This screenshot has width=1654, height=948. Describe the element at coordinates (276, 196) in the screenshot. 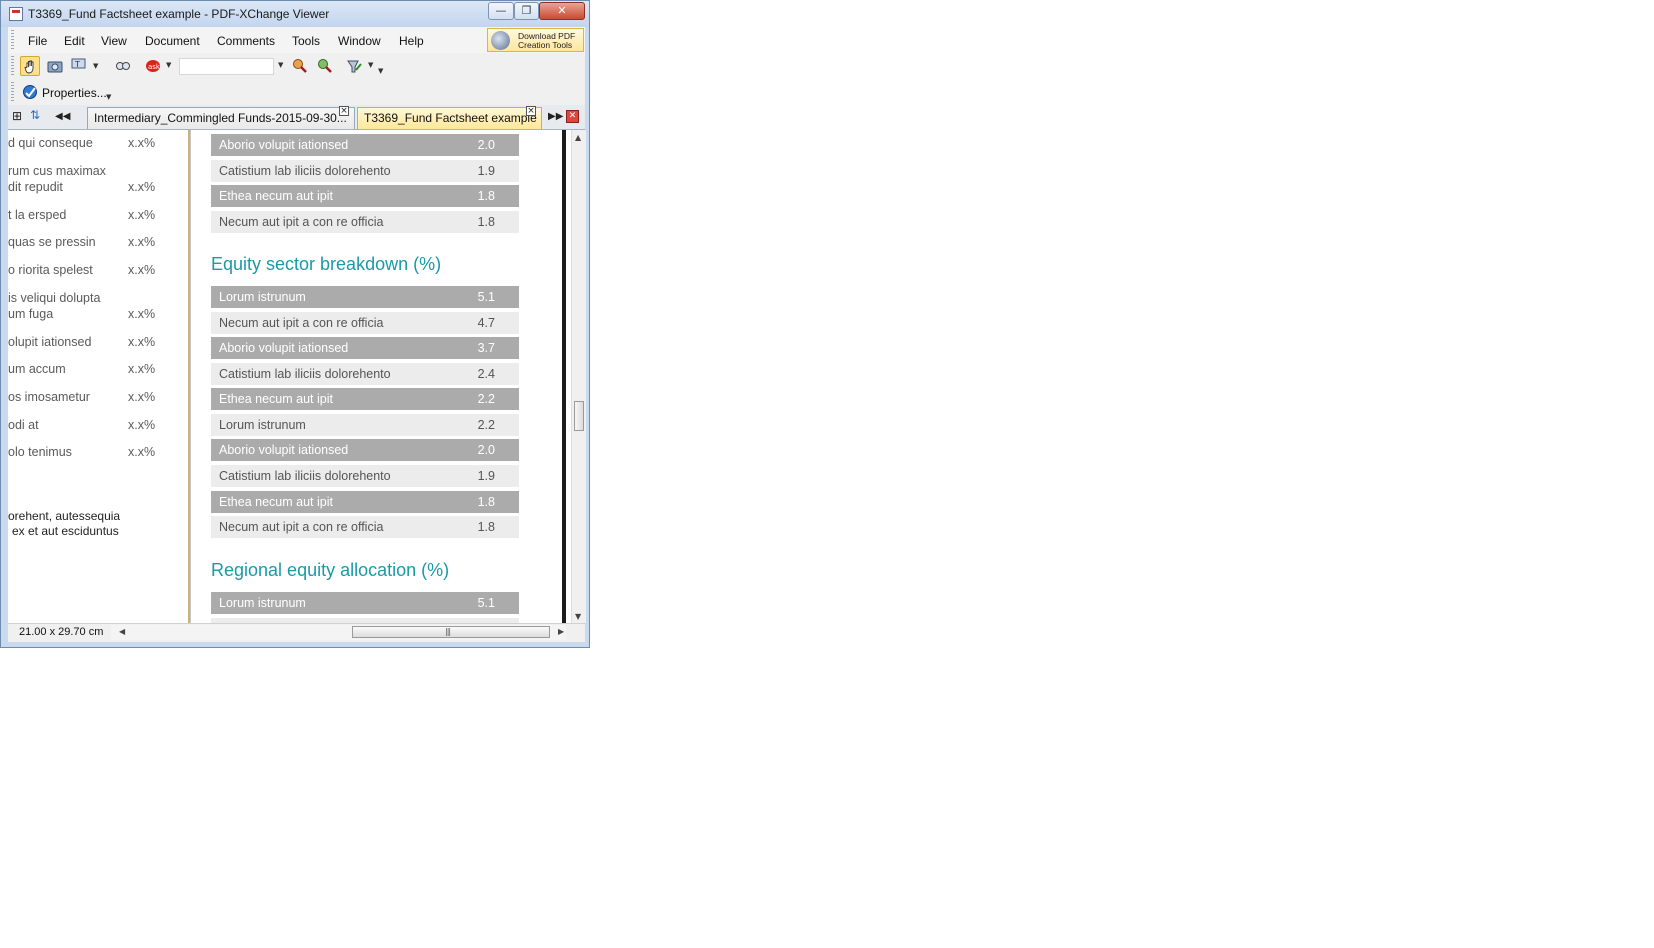

I see `row-name: Ethea necum aut ipit` at that location.